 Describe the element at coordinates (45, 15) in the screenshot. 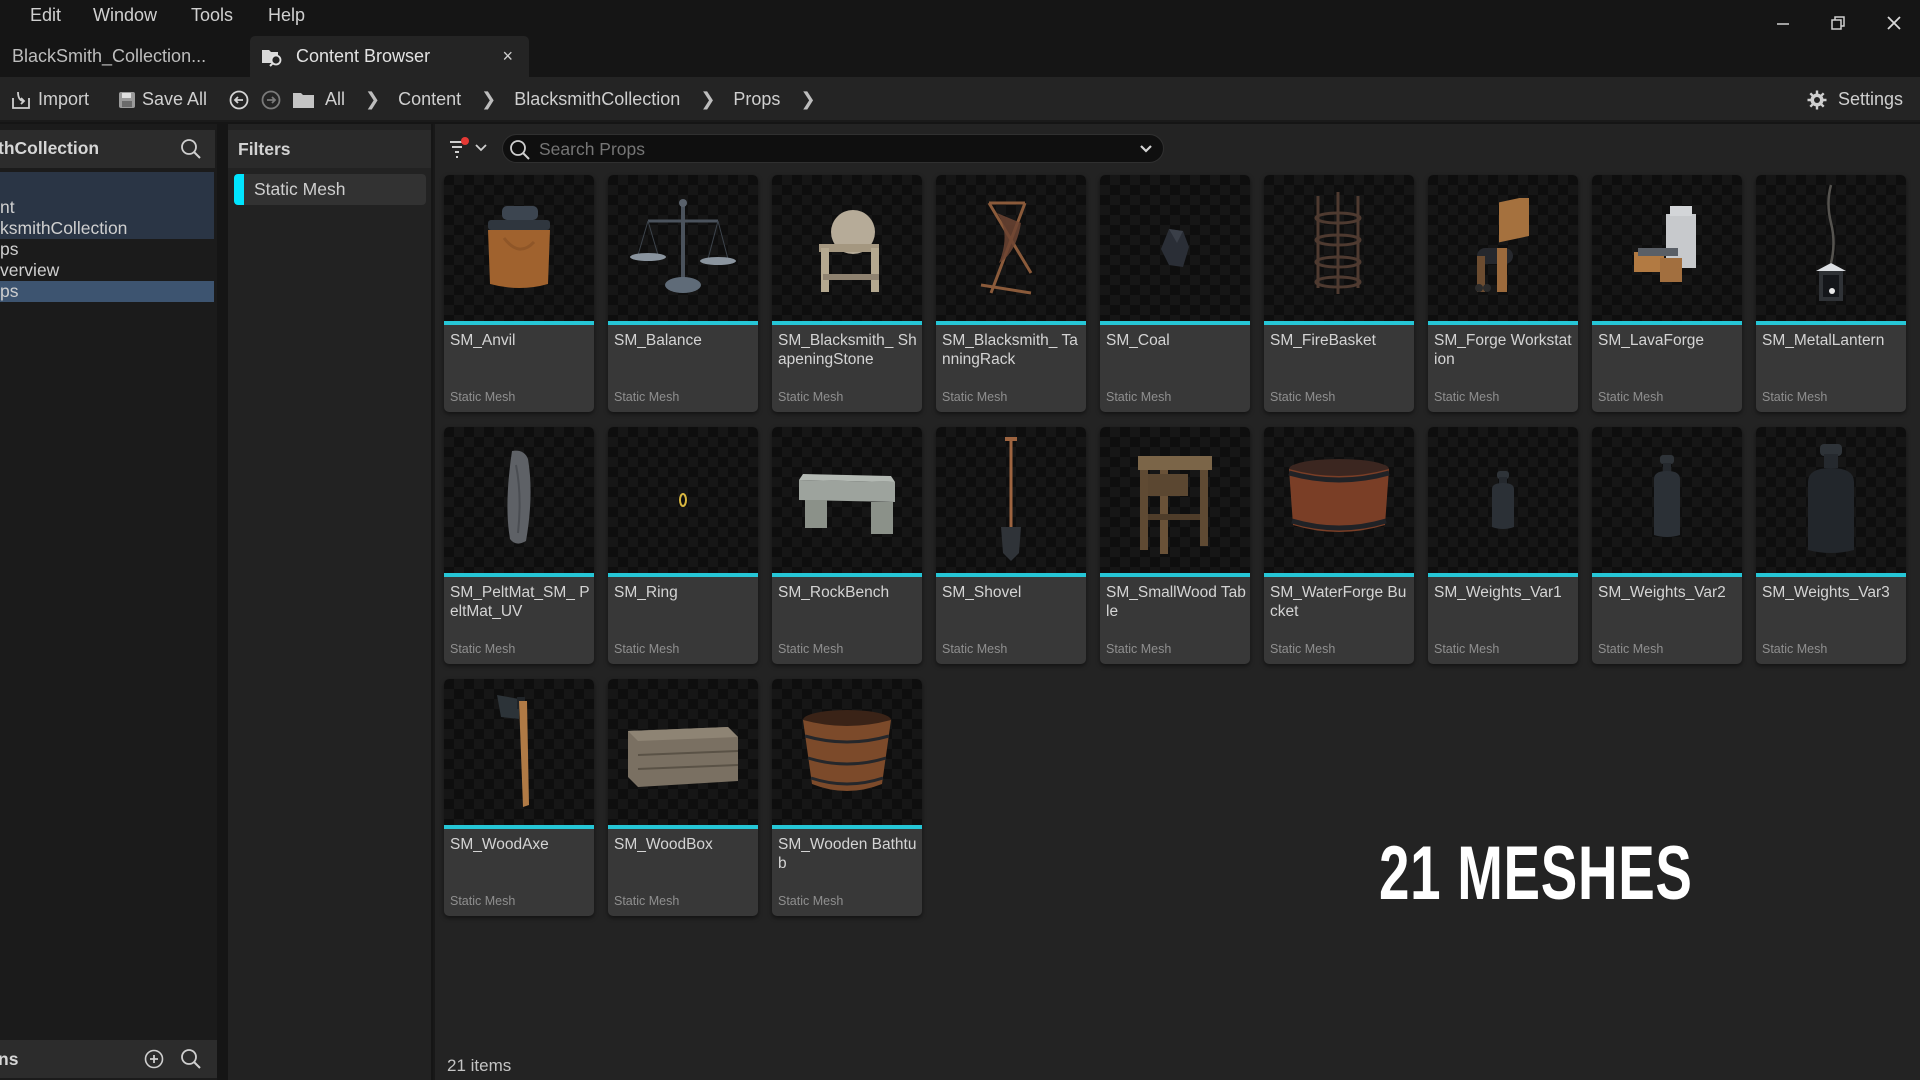

I see `menu-edit: Edit` at that location.